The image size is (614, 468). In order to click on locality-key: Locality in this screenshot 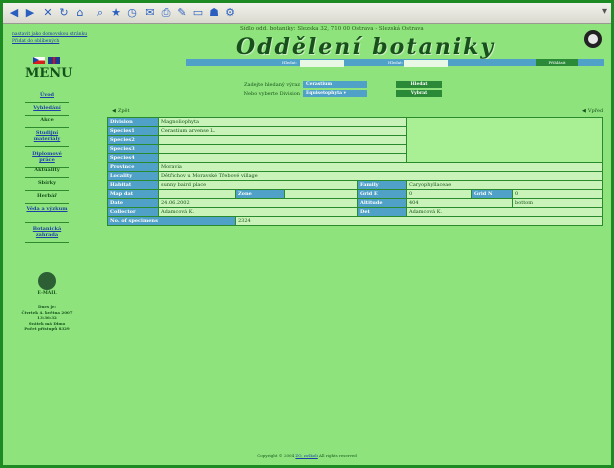, I will do `click(133, 176)`.